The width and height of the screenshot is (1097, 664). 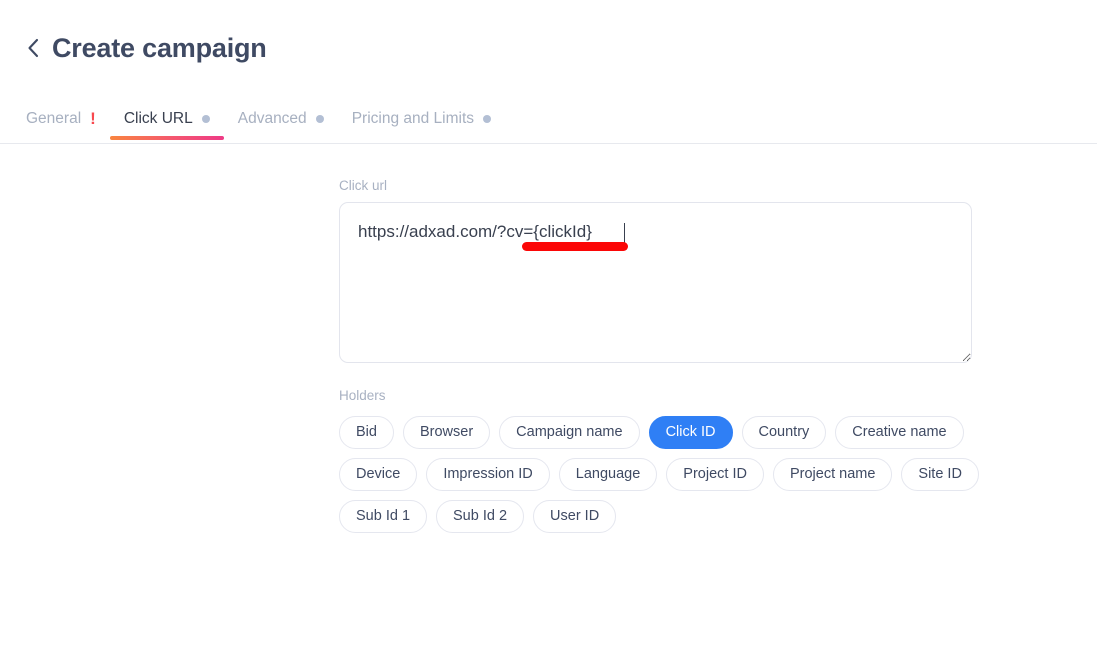 I want to click on active-tab-indicator, so click(x=166, y=138).